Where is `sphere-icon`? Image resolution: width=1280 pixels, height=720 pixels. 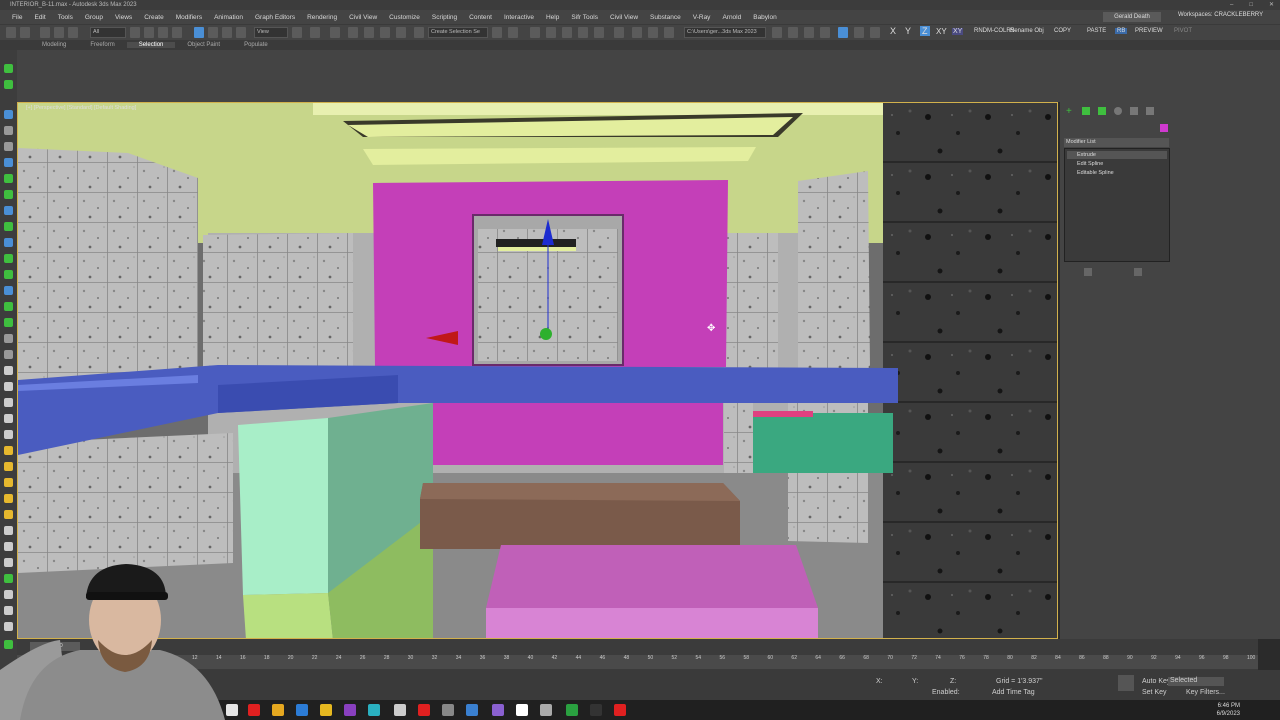 sphere-icon is located at coordinates (859, 32).